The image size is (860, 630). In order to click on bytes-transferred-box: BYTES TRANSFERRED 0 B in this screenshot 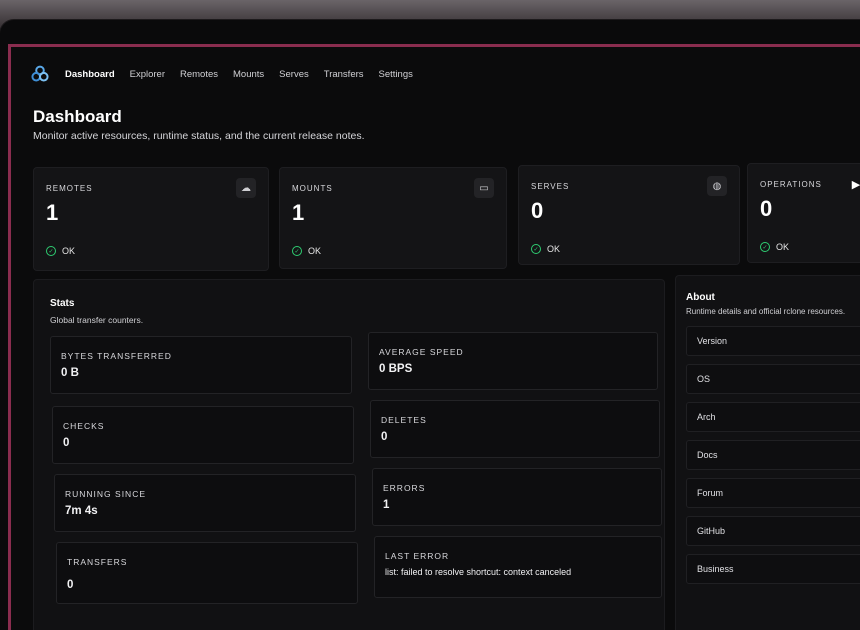, I will do `click(201, 365)`.